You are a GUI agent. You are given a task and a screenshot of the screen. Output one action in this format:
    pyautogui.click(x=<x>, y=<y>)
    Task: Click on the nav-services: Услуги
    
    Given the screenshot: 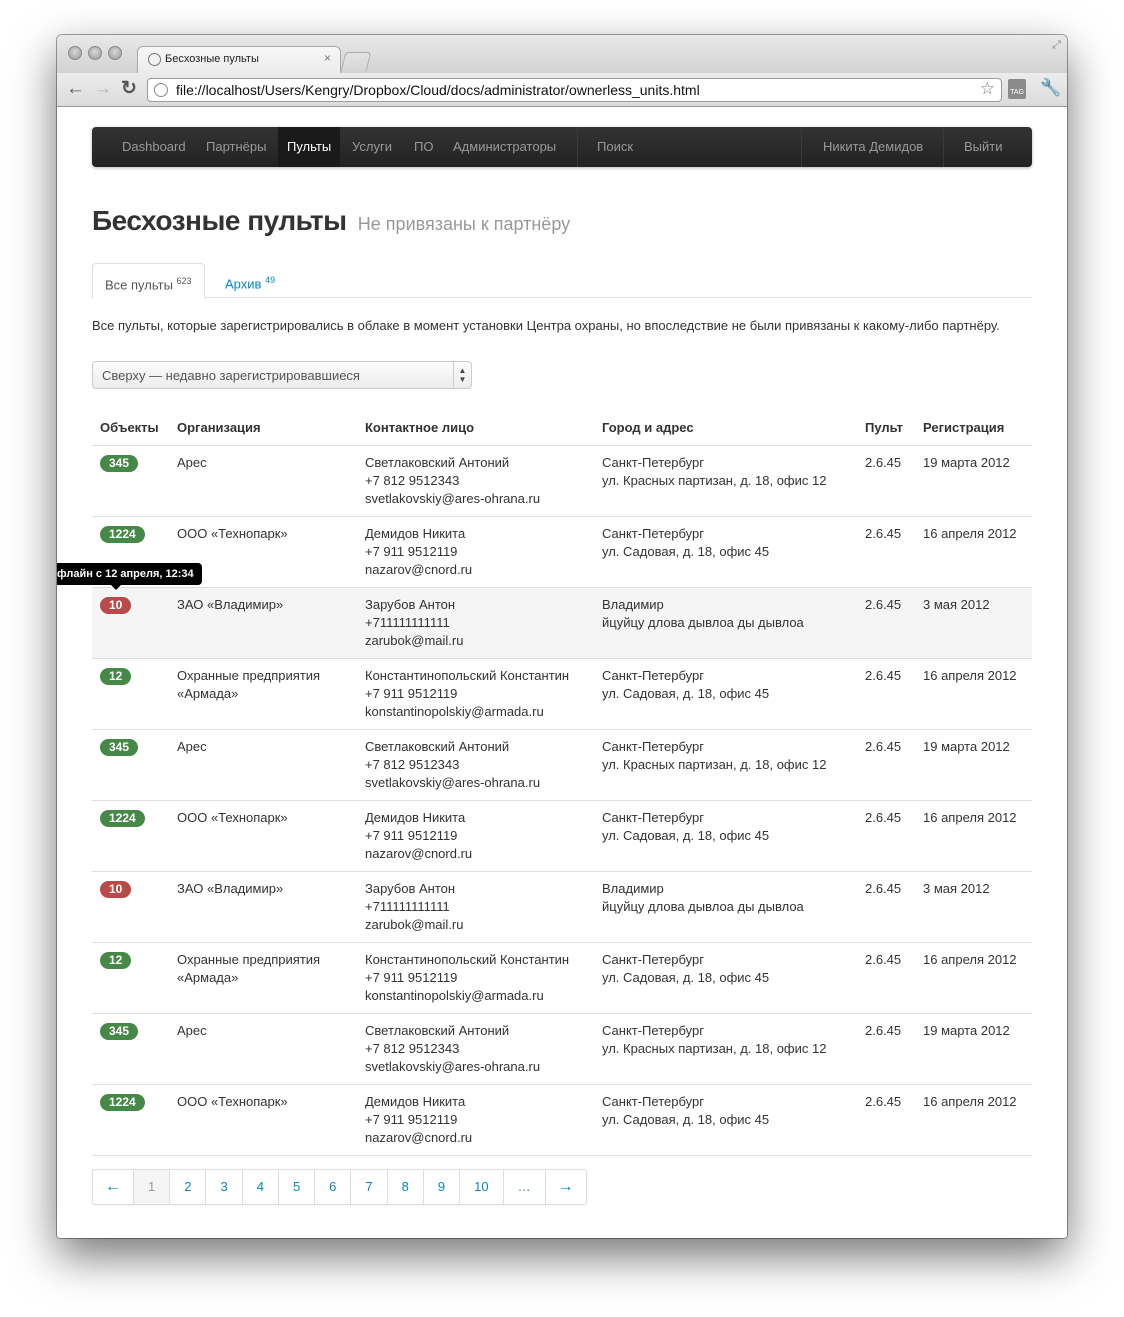 What is the action you would take?
    pyautogui.click(x=372, y=147)
    